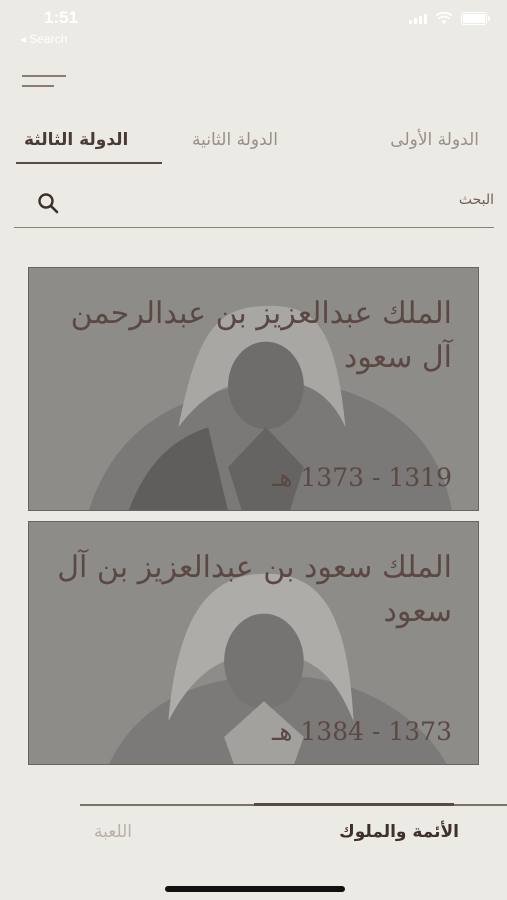  I want to click on status-icons, so click(449, 18).